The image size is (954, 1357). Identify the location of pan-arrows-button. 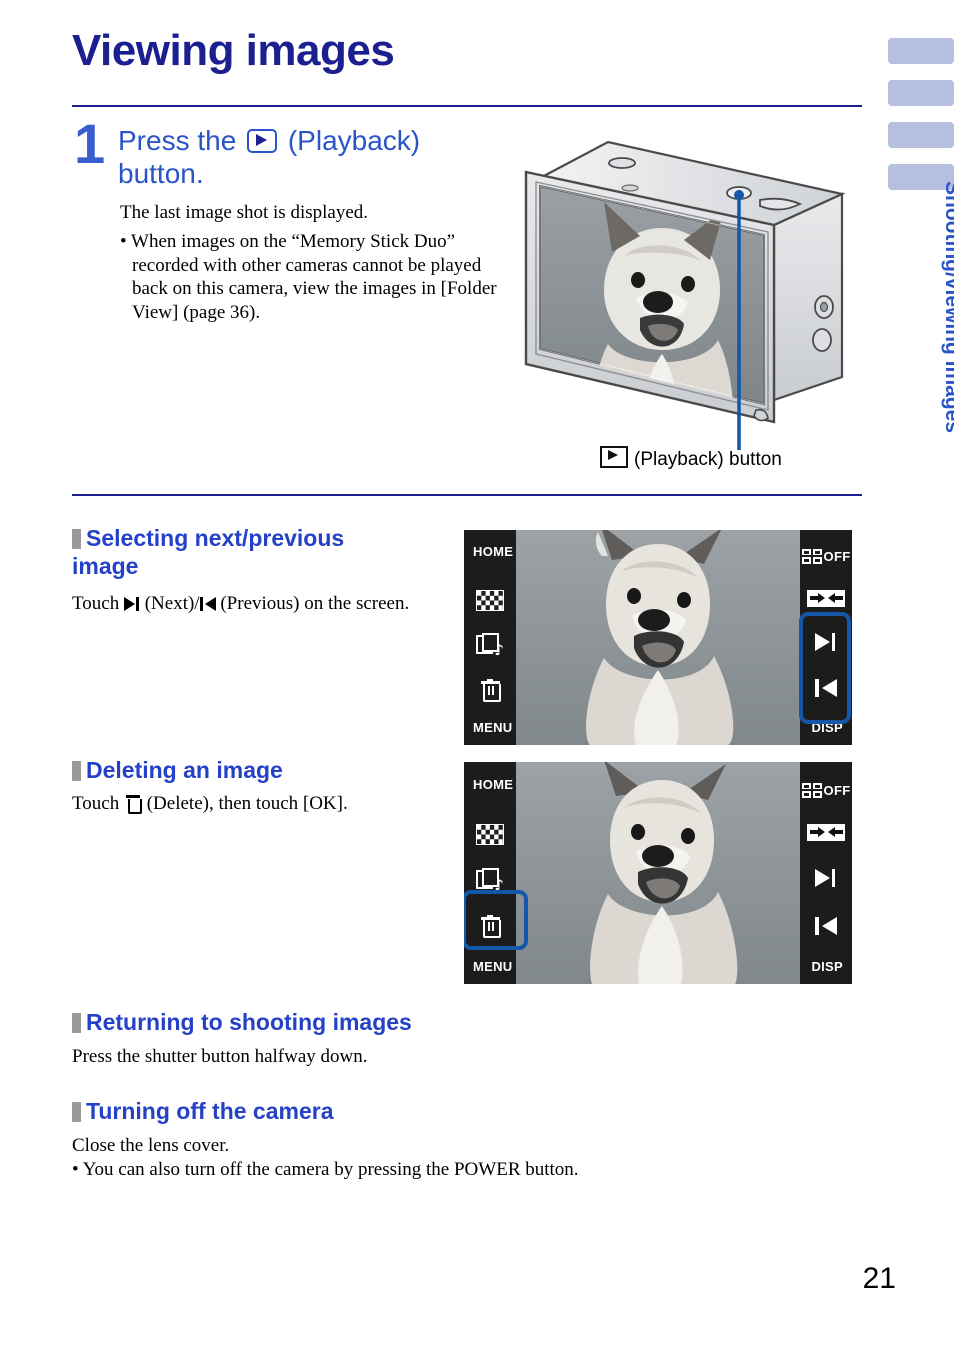
(826, 832).